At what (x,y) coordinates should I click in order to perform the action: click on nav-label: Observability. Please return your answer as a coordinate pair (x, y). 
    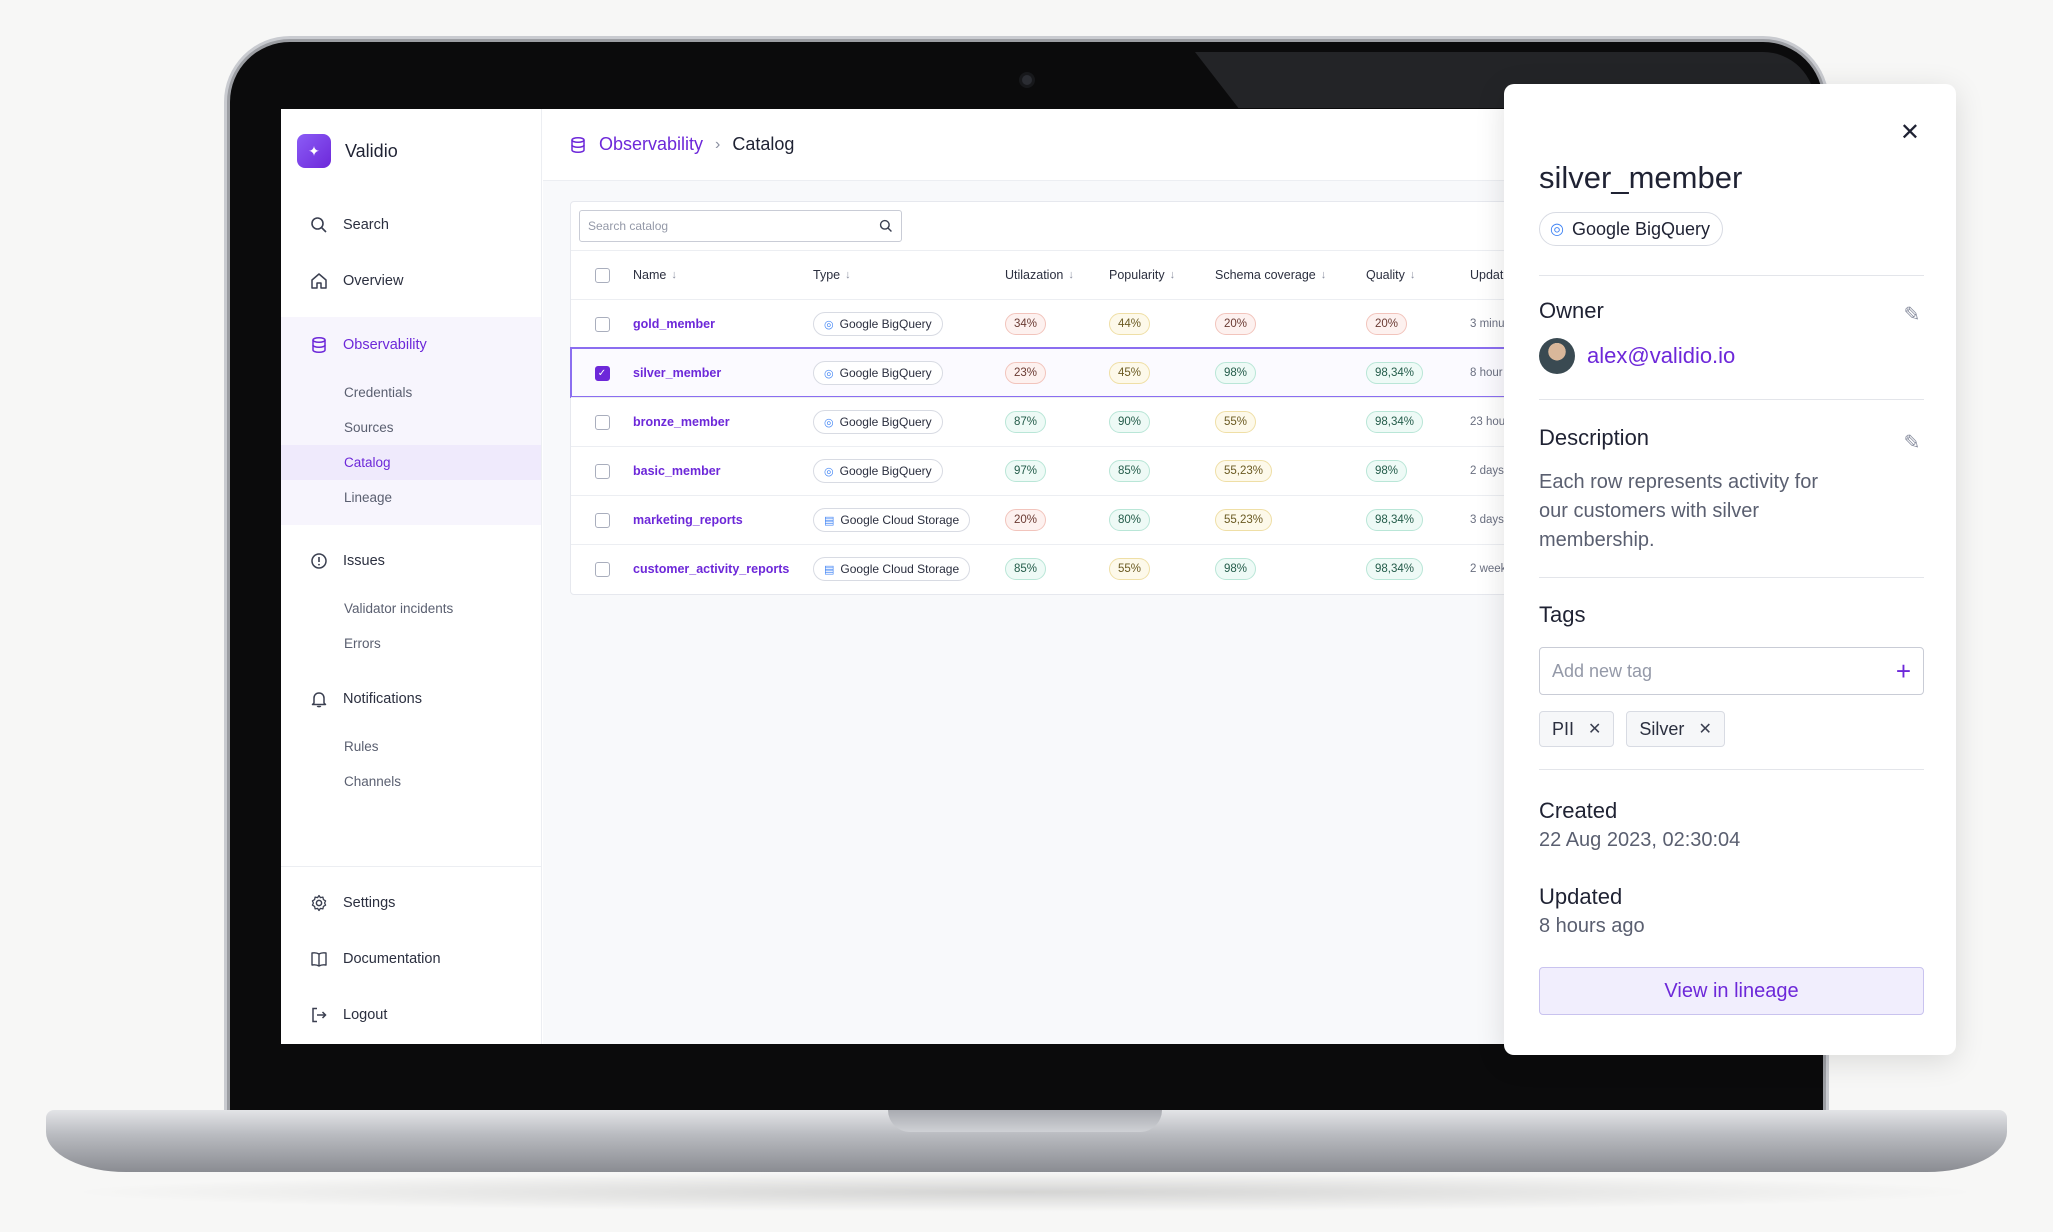
    Looking at the image, I should click on (385, 345).